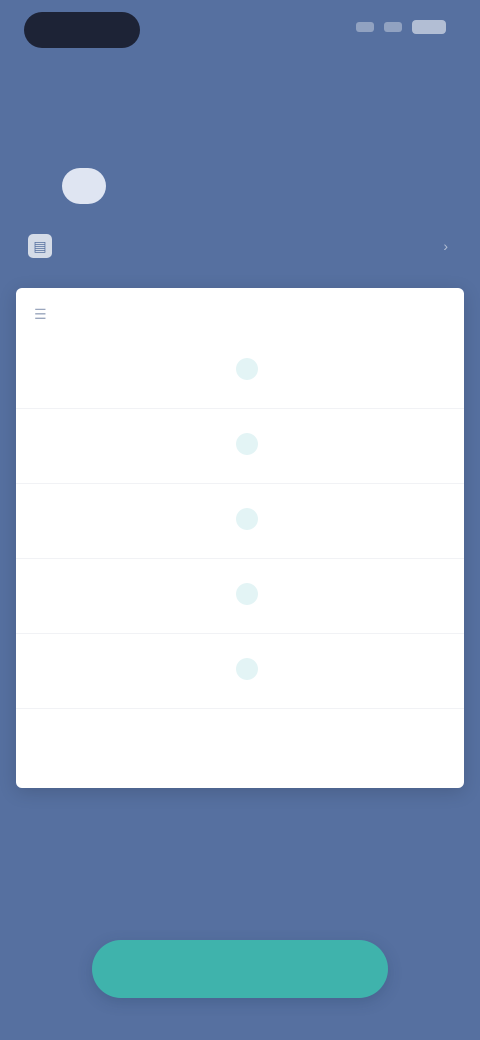 The height and width of the screenshot is (1040, 480). Describe the element at coordinates (40, 246) in the screenshot. I see `document-icon: ▤` at that location.